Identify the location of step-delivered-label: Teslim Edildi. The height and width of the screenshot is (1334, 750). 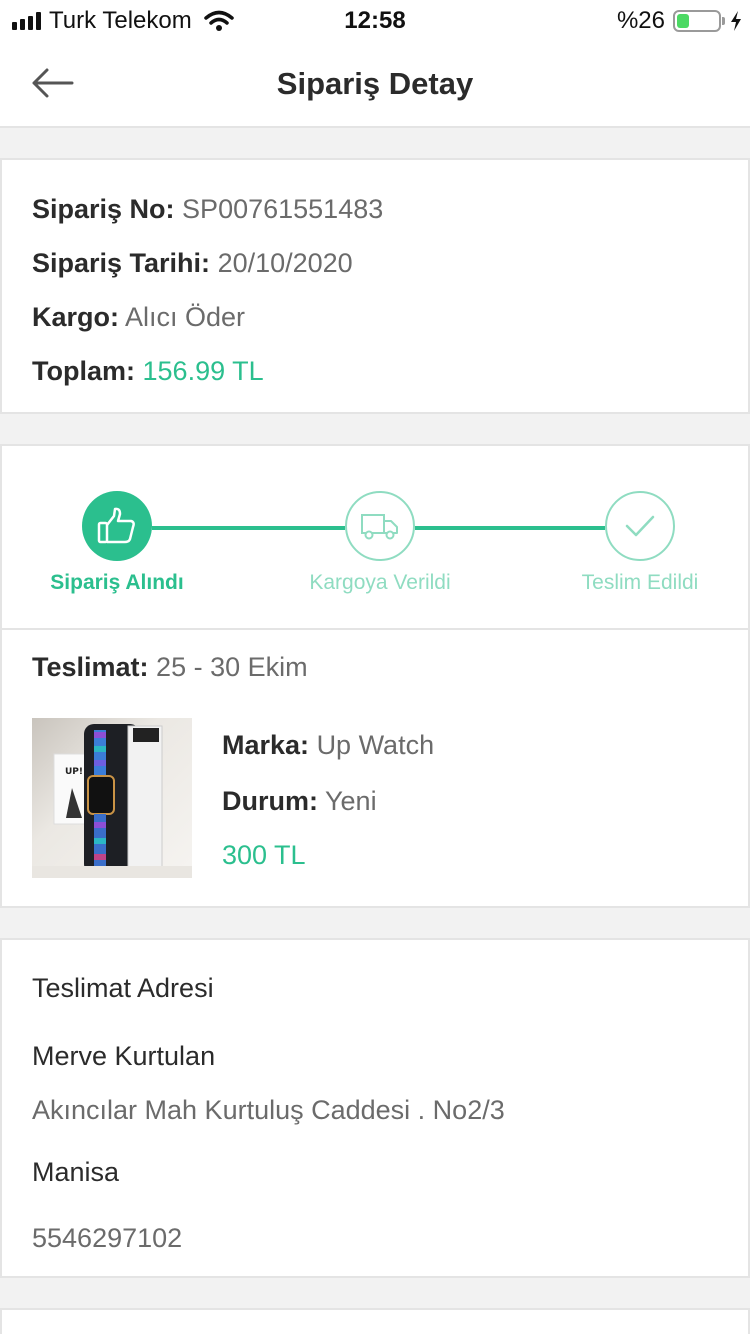
(640, 582).